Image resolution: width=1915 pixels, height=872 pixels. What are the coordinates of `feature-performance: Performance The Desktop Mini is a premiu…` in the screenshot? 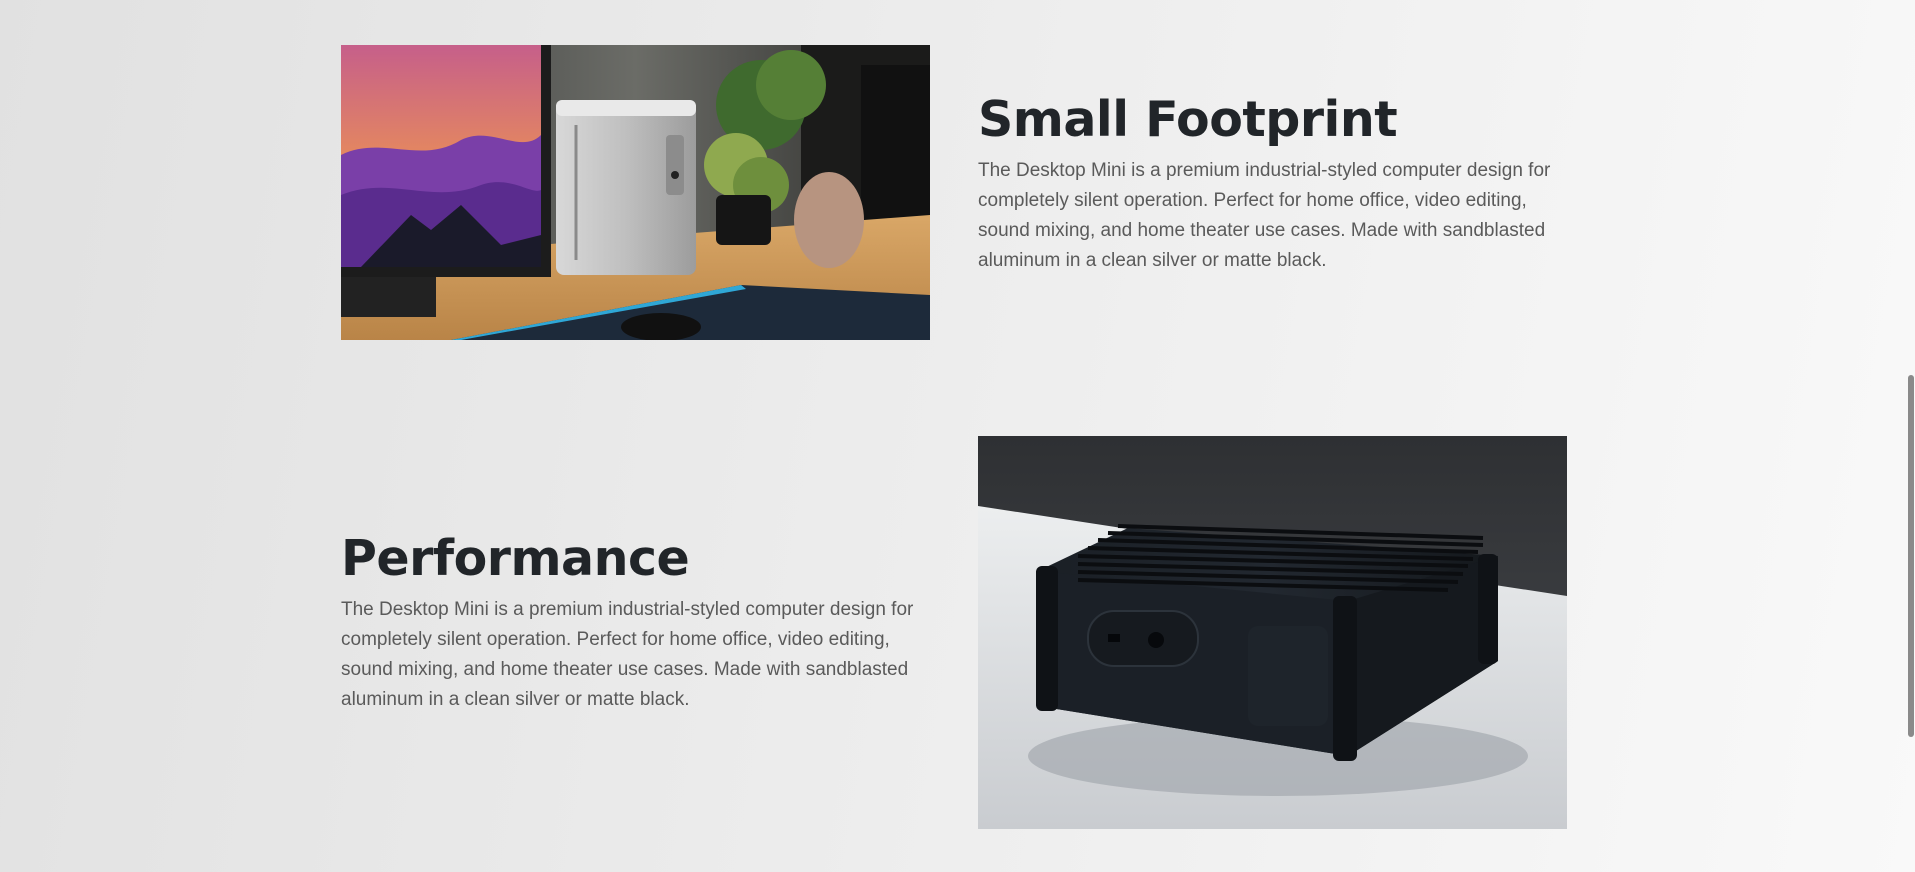 It's located at (641, 622).